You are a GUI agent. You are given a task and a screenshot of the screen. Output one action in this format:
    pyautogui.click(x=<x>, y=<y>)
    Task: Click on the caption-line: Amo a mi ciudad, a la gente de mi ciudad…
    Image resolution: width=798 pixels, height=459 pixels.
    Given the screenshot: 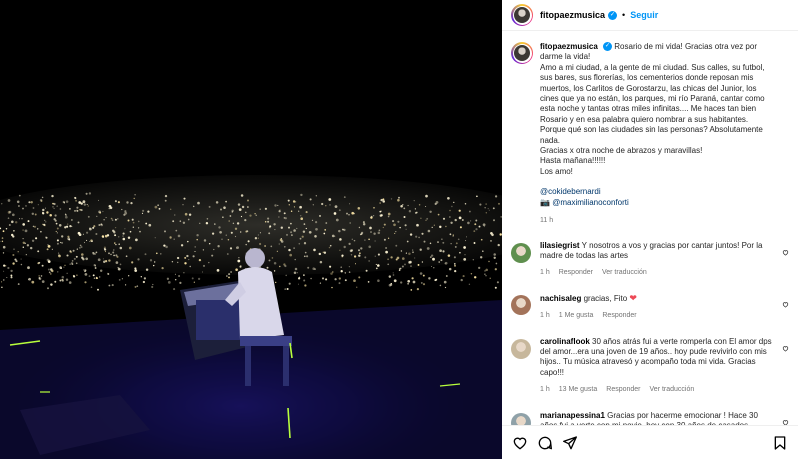 What is the action you would take?
    pyautogui.click(x=652, y=67)
    